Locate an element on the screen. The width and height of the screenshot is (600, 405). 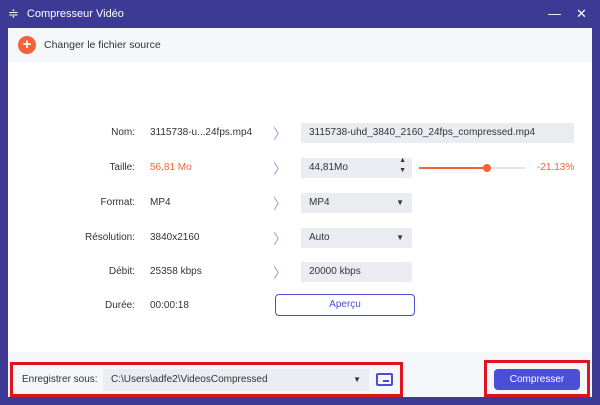
stepper-arrows-icon: ▲ ▼ is located at coordinates (402, 166).